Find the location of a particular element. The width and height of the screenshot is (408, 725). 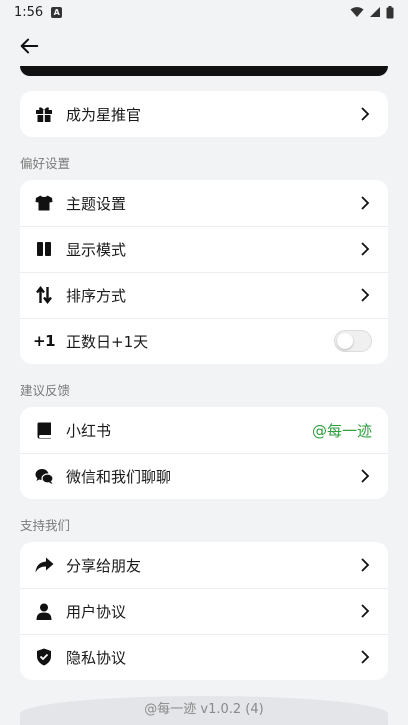

sort-order-label: 排序方式 is located at coordinates (96, 295).